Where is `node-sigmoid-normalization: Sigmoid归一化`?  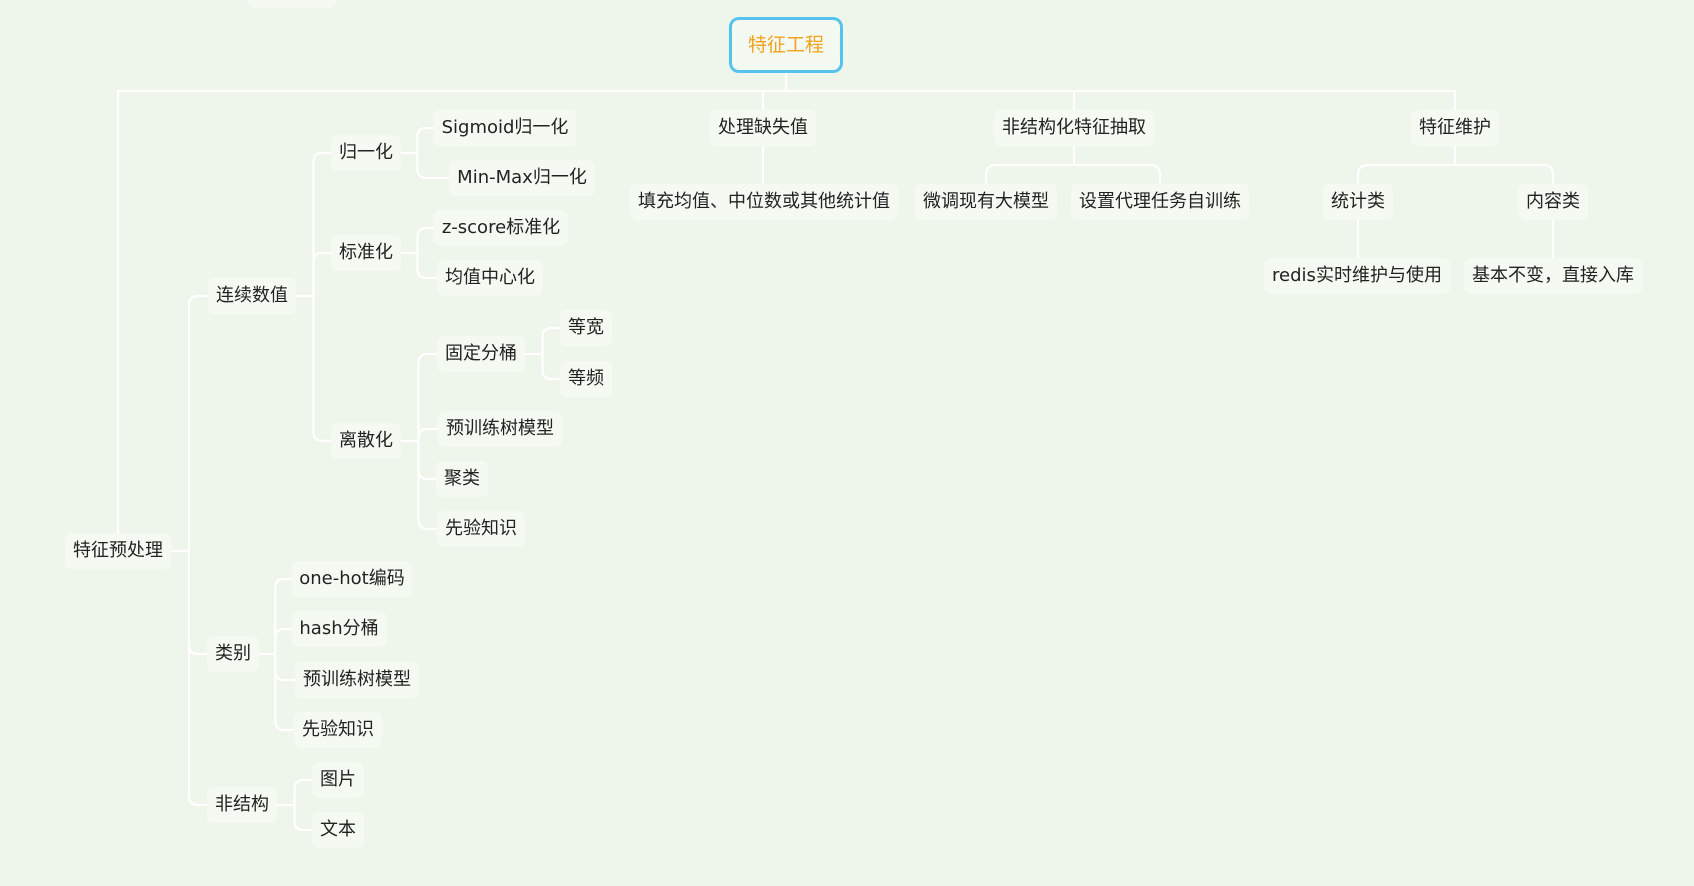
node-sigmoid-normalization: Sigmoid归一化 is located at coordinates (505, 128).